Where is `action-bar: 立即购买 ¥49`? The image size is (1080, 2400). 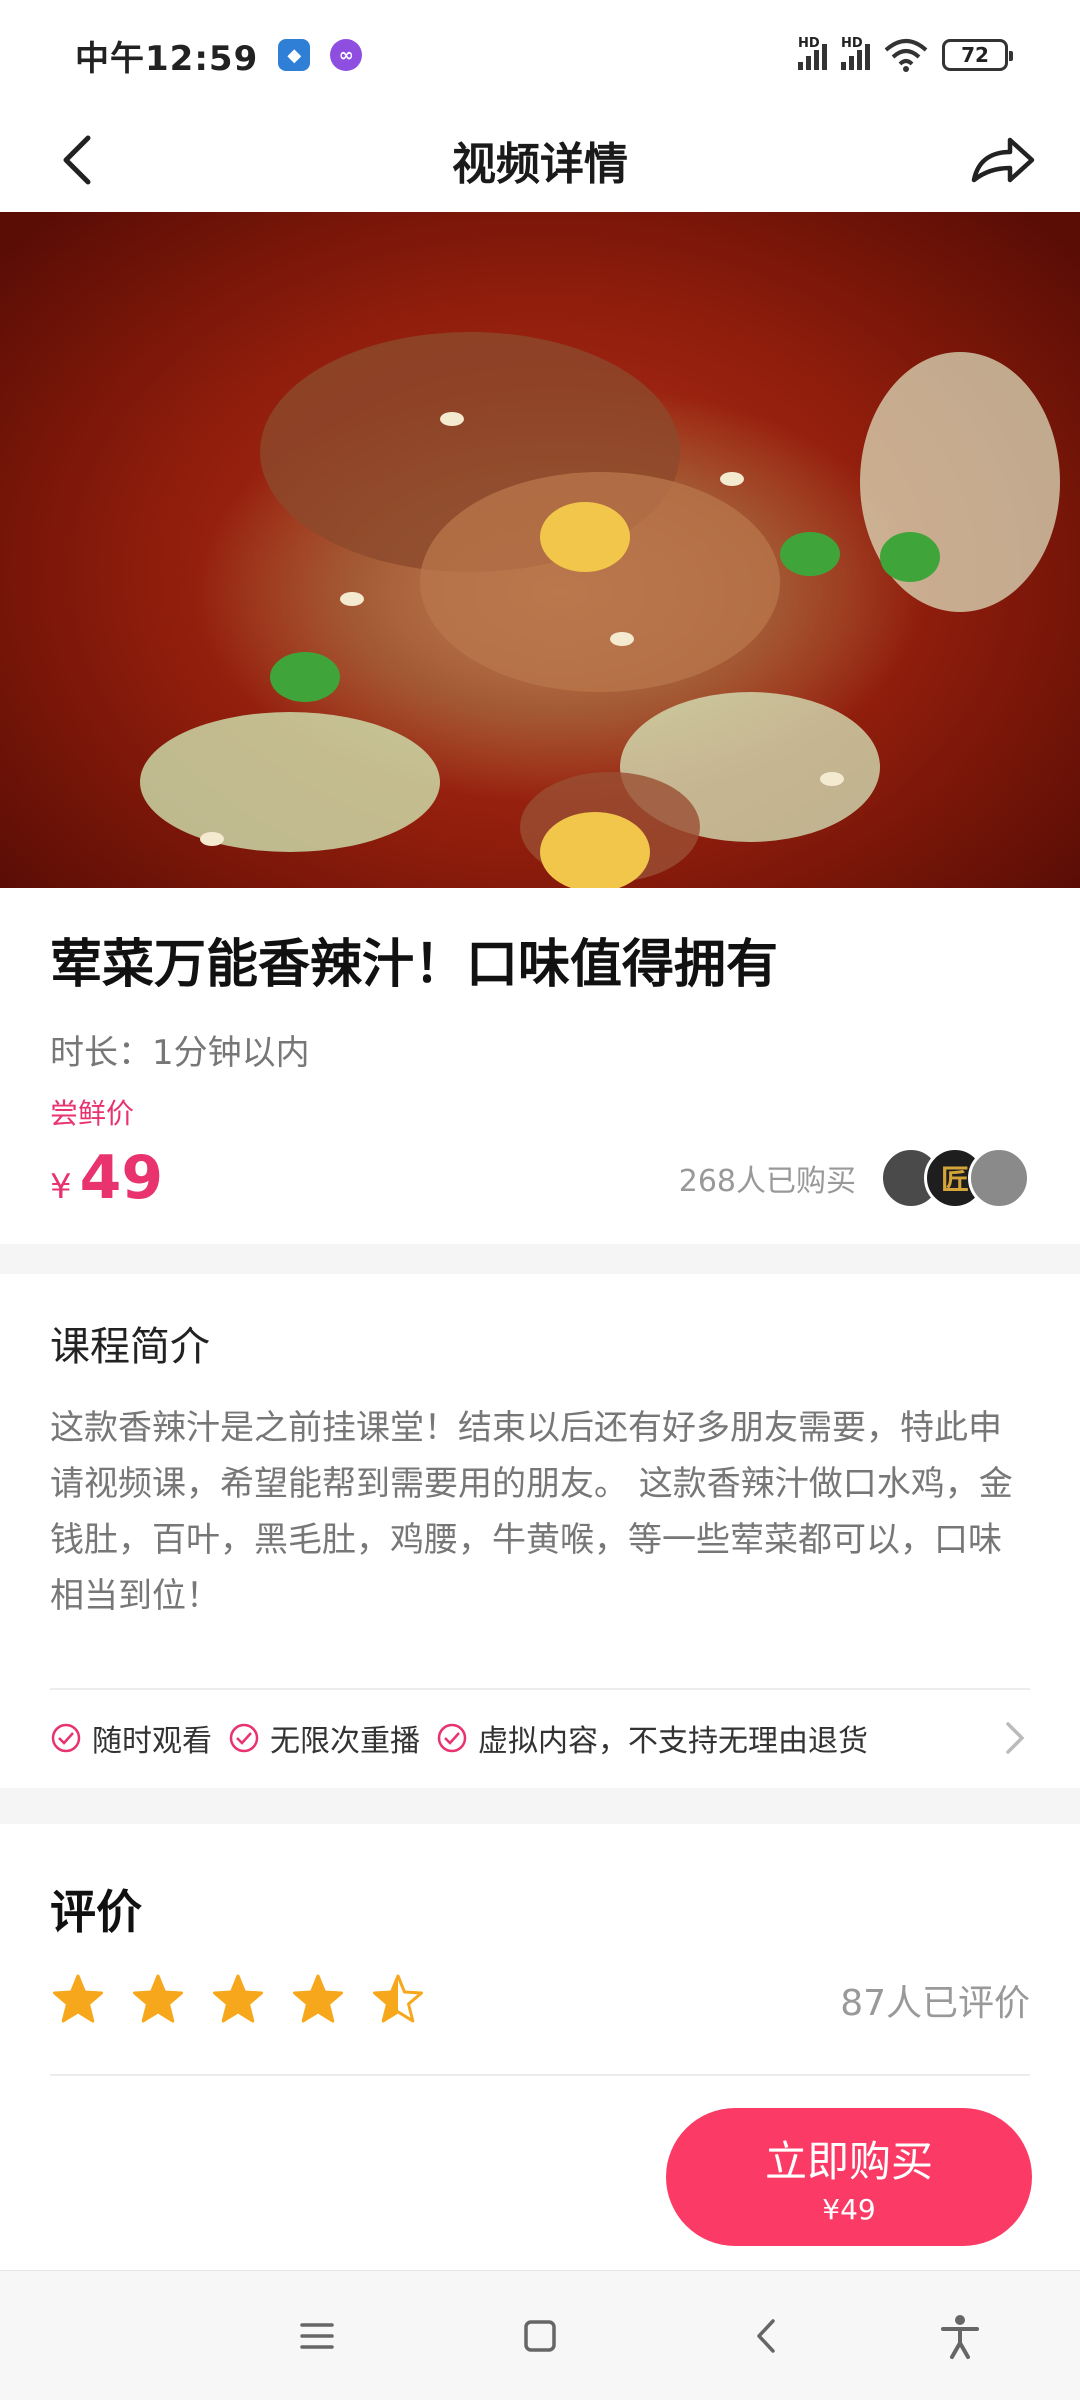
action-bar: 立即购买 ¥49 is located at coordinates (540, 2175).